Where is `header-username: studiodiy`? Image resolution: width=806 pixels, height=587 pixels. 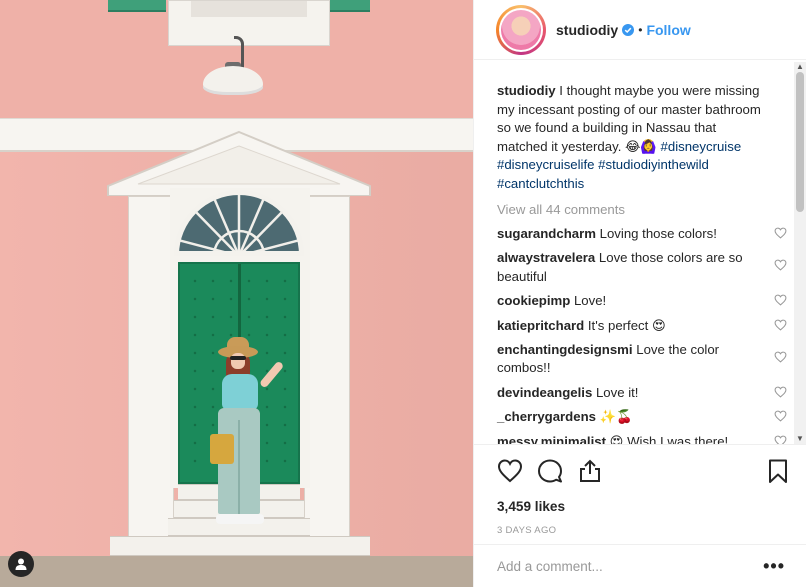
header-username: studiodiy is located at coordinates (587, 30).